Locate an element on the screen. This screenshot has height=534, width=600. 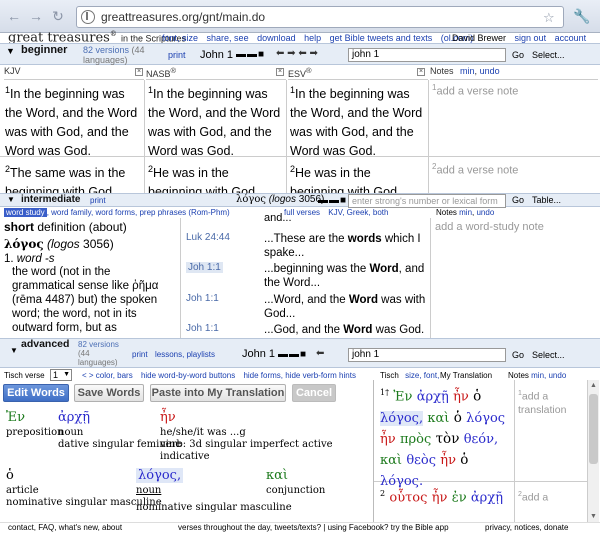
intermediate-collapse-icon: ▼ is located at coordinates (11, 199).